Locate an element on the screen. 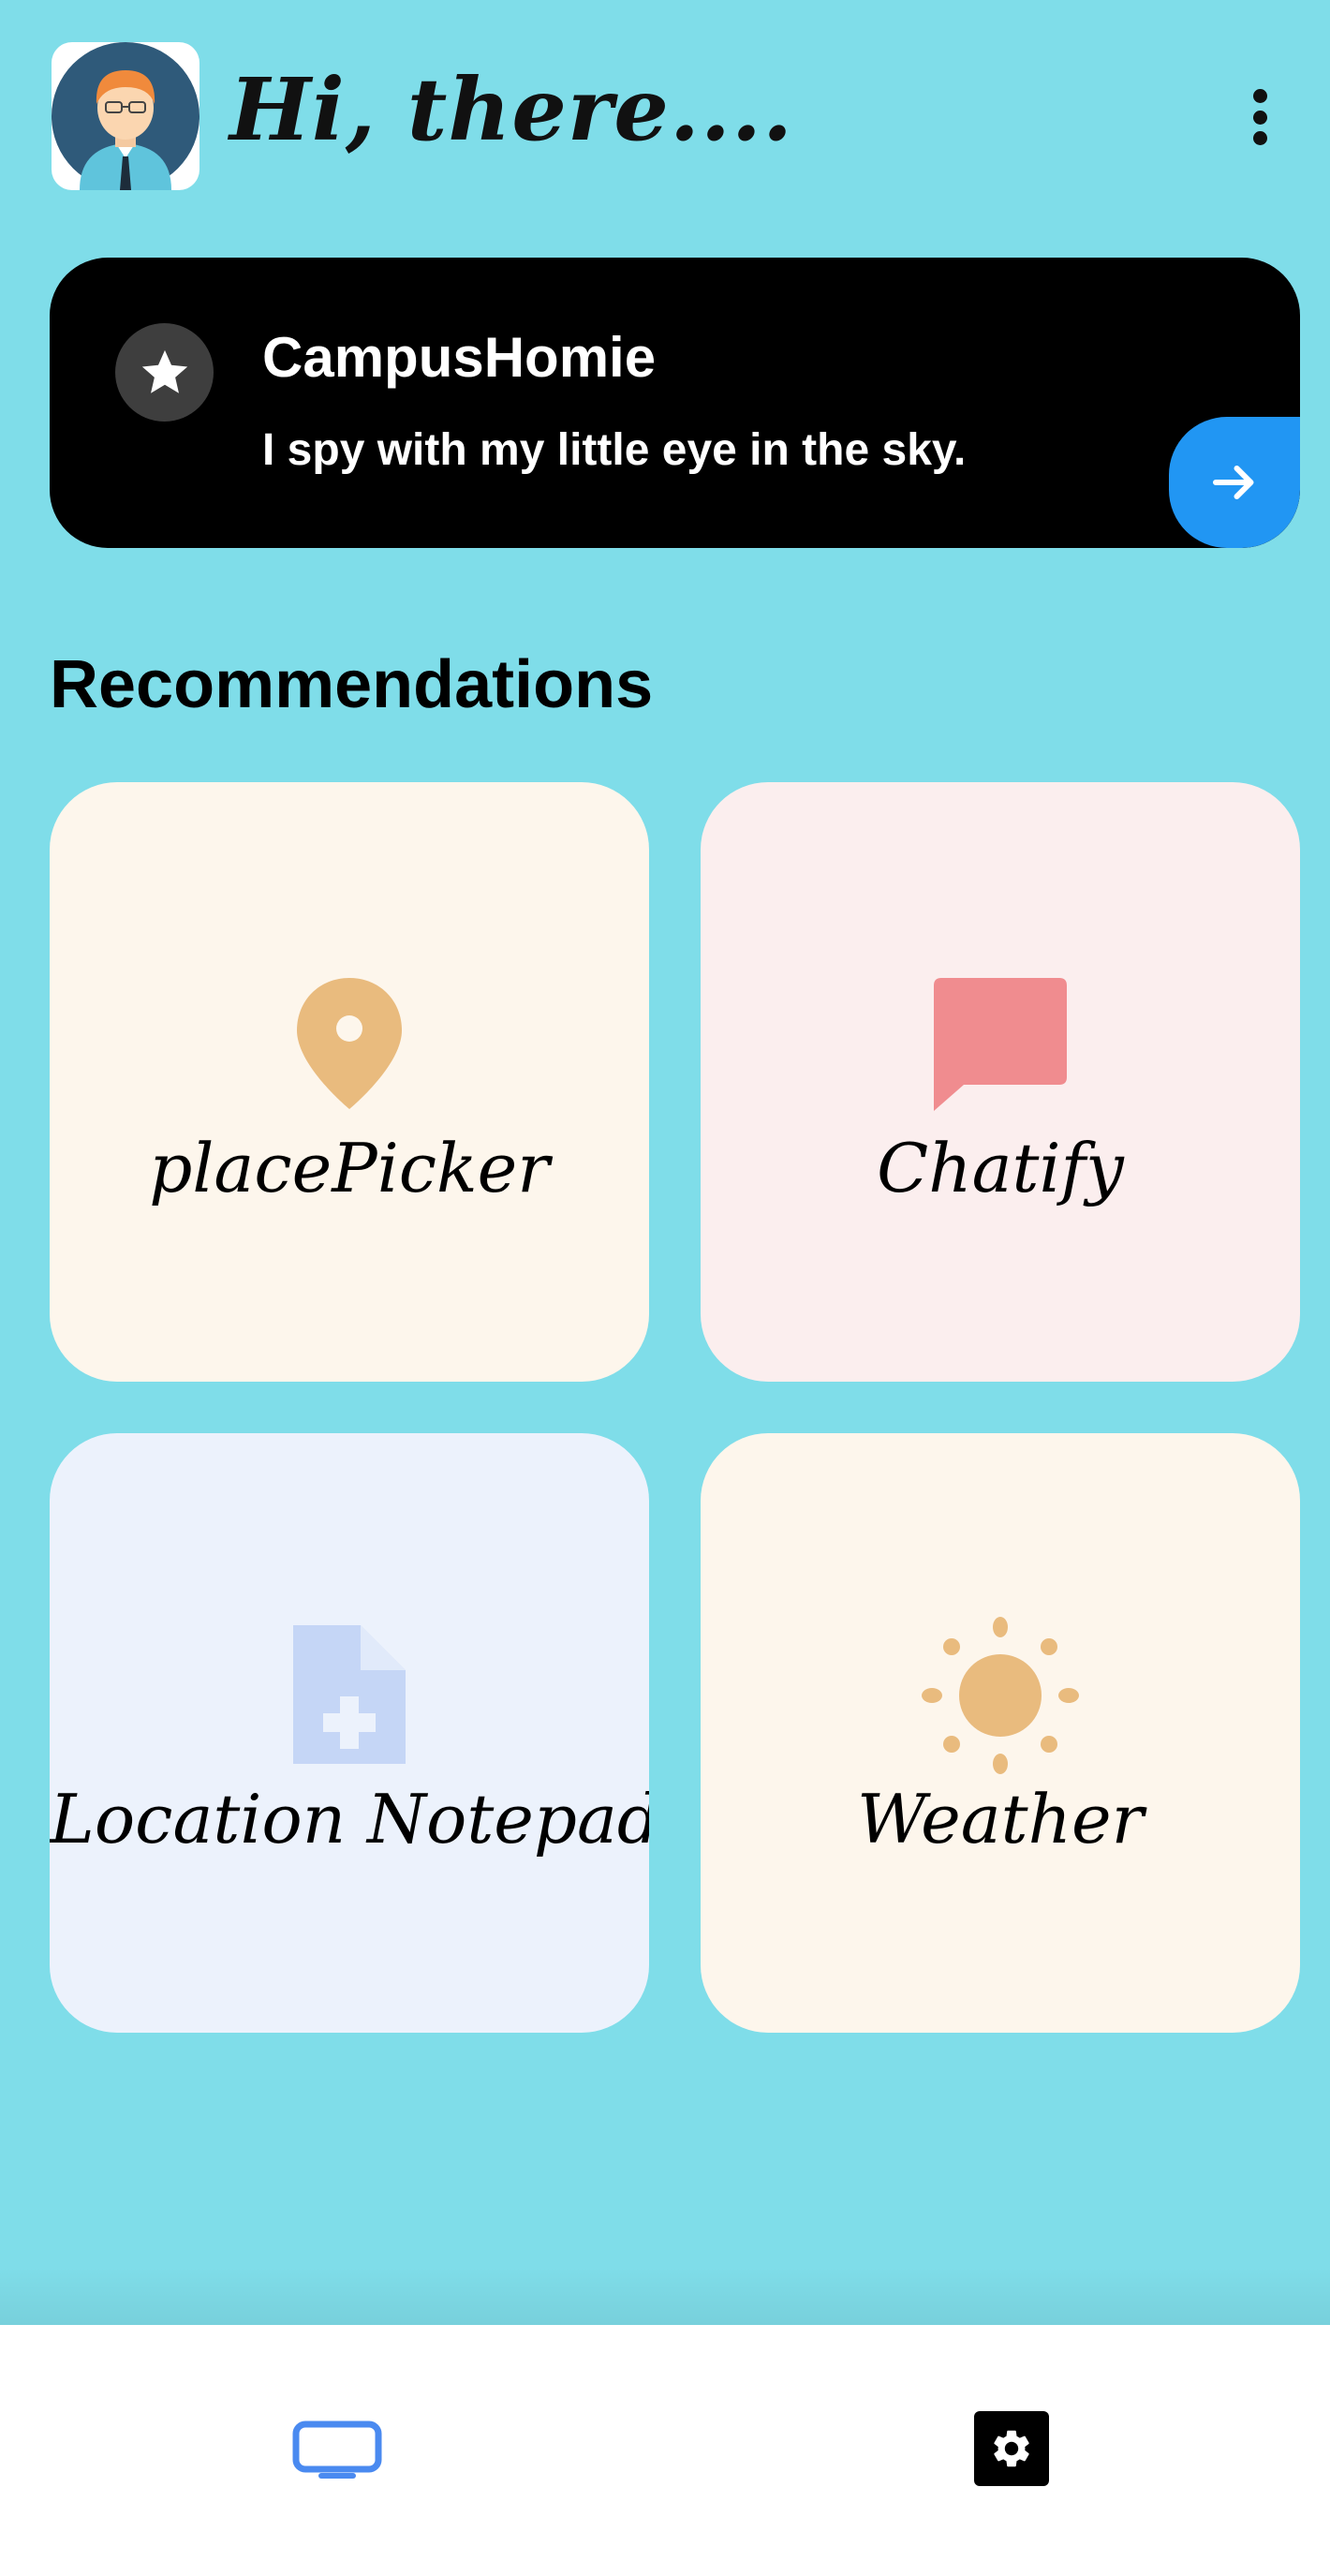 The height and width of the screenshot is (2576, 1330). more-options-button is located at coordinates (1260, 117).